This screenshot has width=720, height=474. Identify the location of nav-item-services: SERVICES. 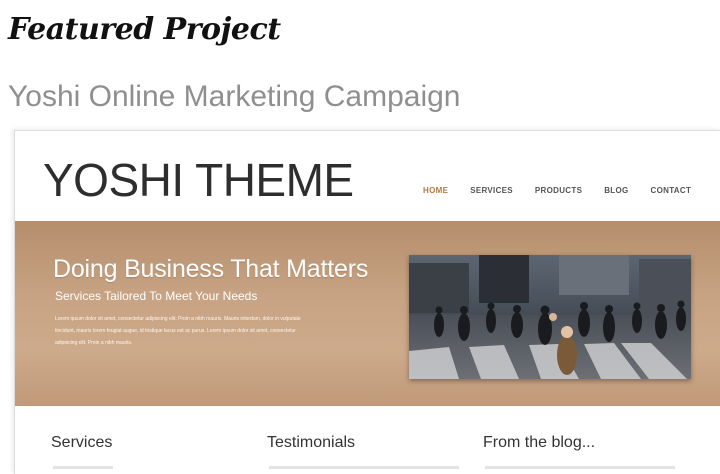
(491, 190).